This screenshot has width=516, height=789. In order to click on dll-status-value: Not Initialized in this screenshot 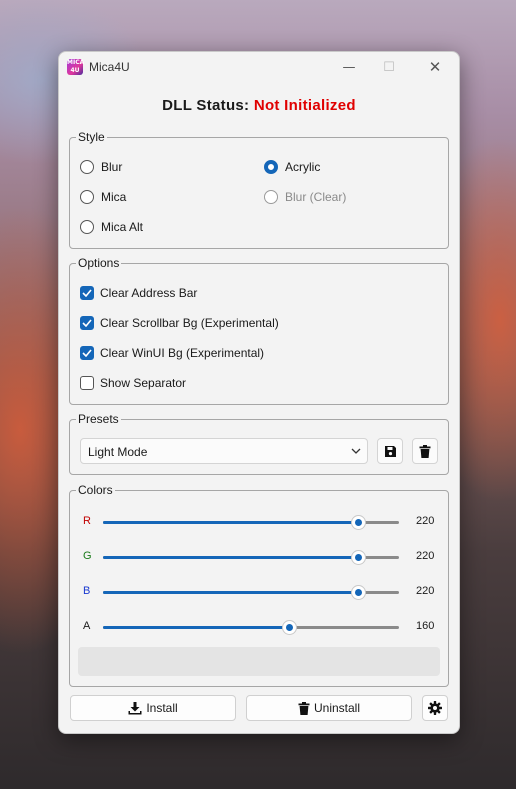, I will do `click(304, 105)`.